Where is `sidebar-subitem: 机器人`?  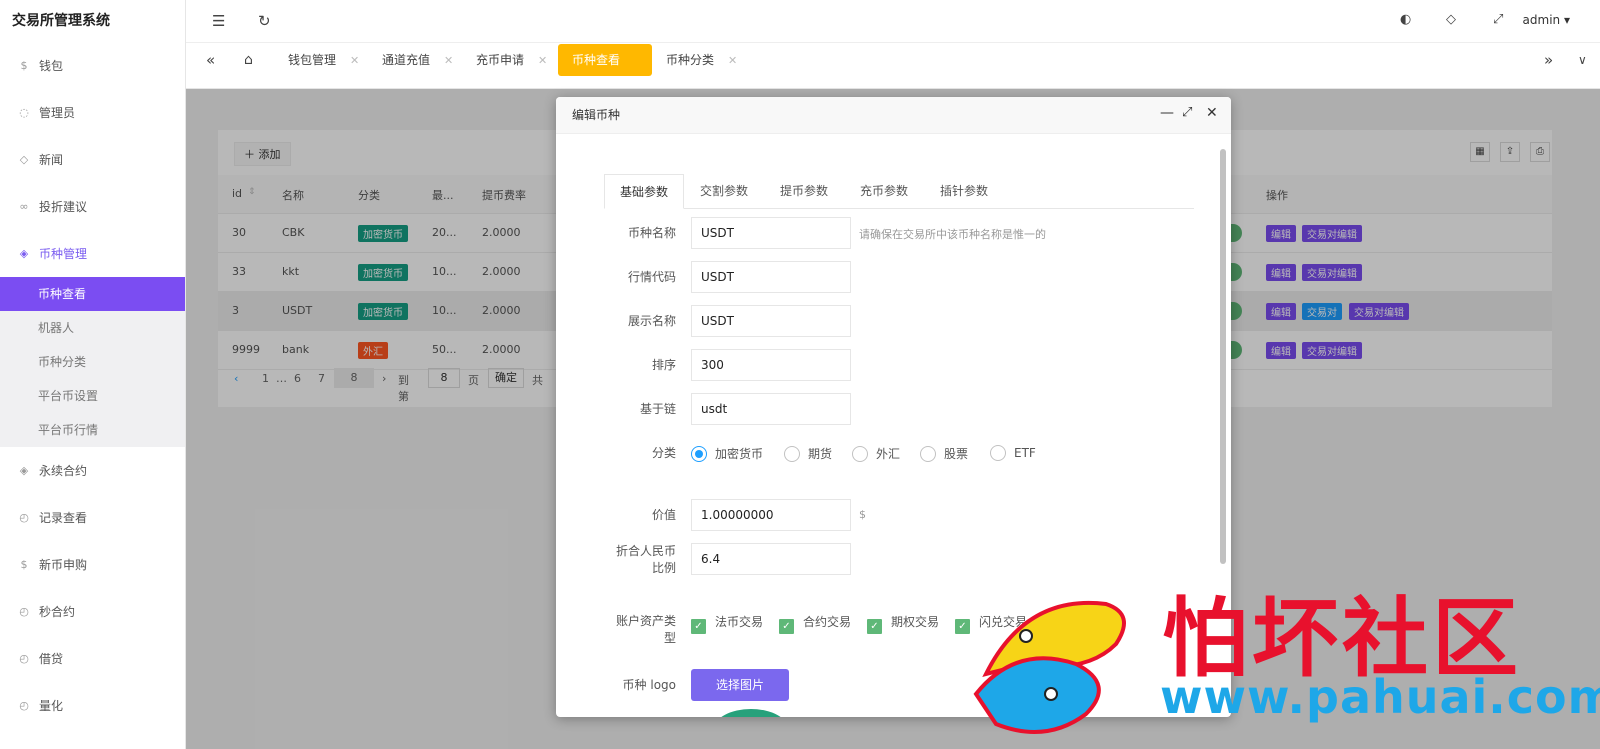 sidebar-subitem: 机器人 is located at coordinates (92, 328).